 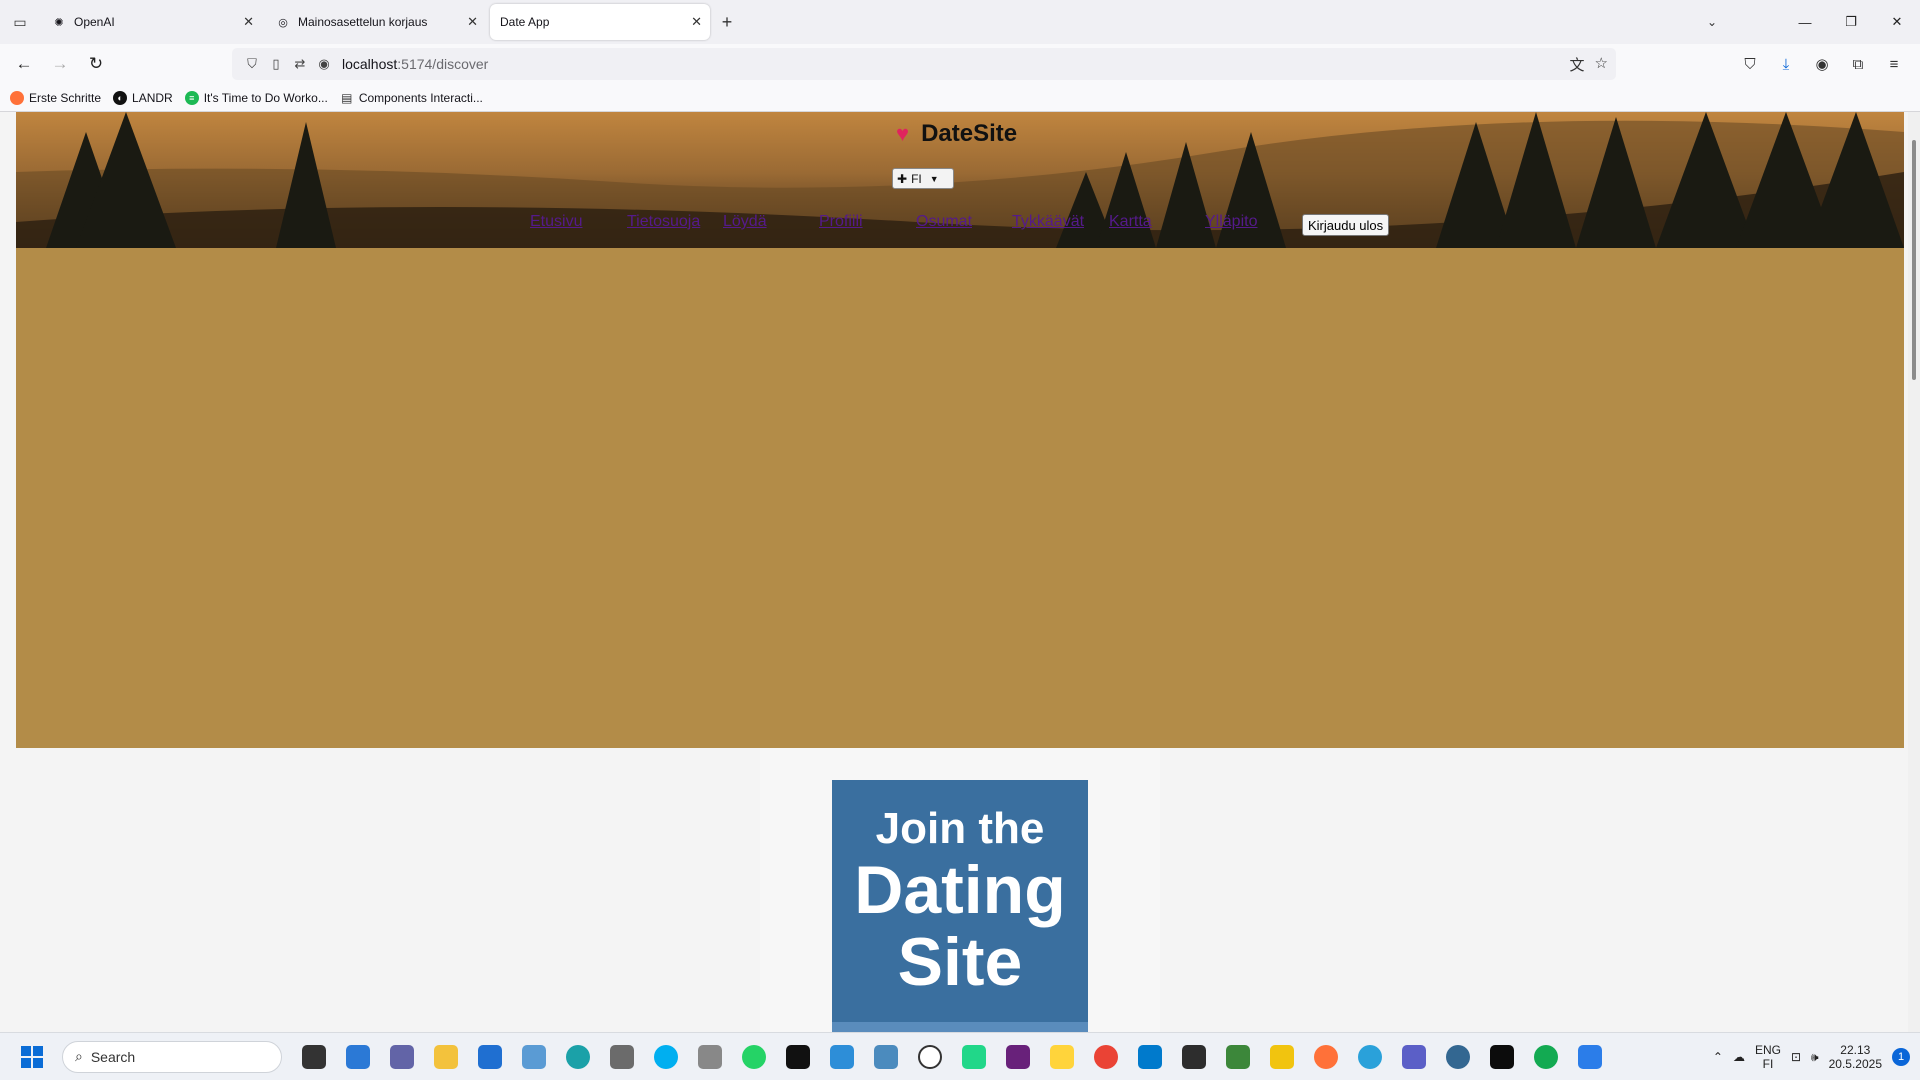 I want to click on url-path: :5174/discover, so click(x=443, y=64).